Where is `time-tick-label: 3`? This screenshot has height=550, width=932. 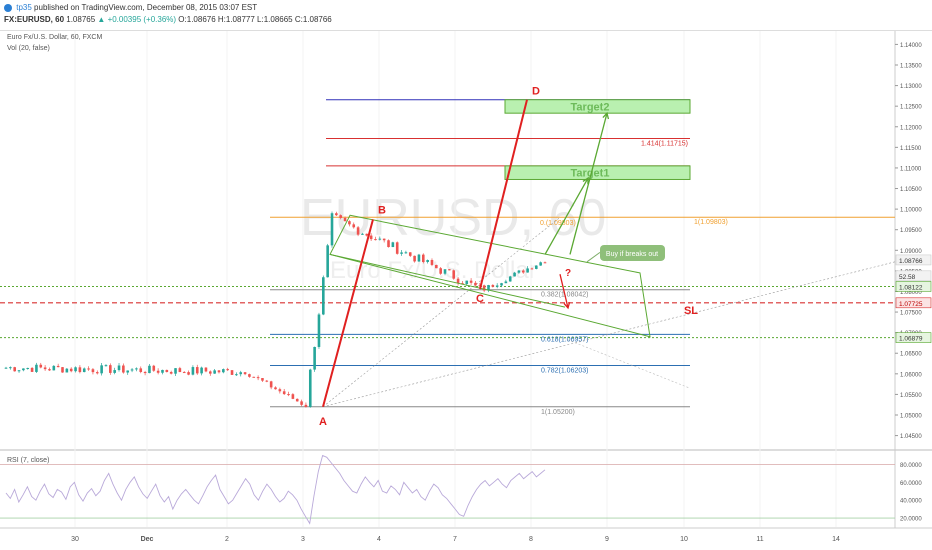
time-tick-label: 3 is located at coordinates (303, 539).